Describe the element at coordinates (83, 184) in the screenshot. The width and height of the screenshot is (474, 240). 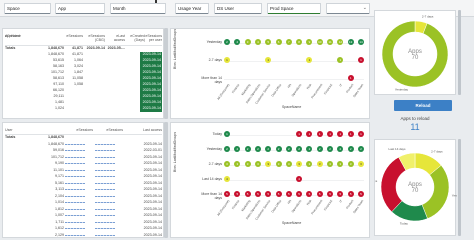
I see `table-row: 5,161 2023-09-14` at that location.